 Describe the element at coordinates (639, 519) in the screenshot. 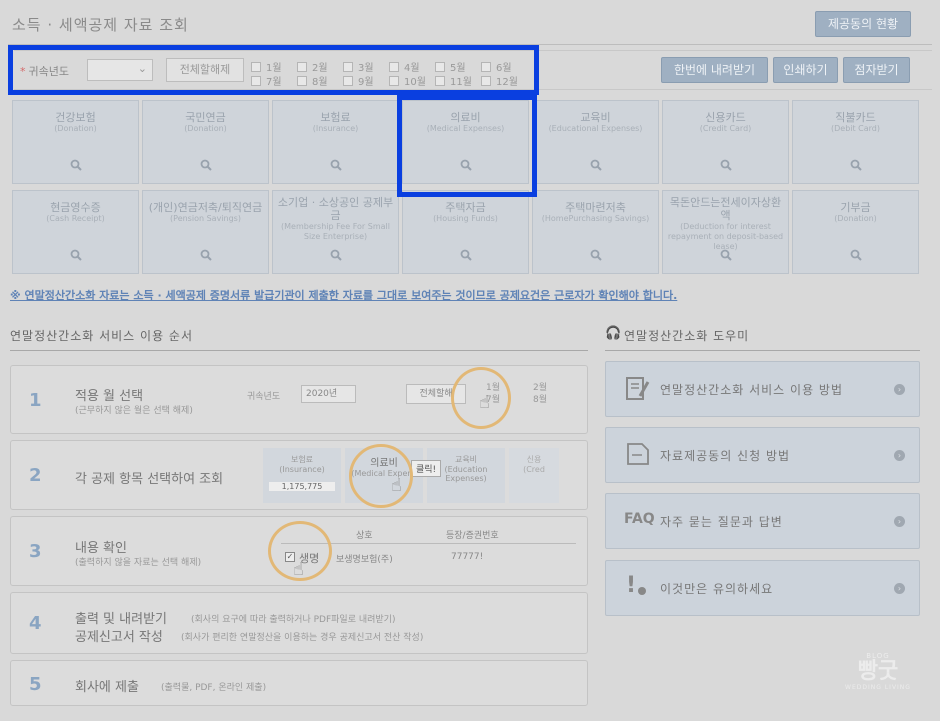

I see `faq-icon: FAQ` at that location.